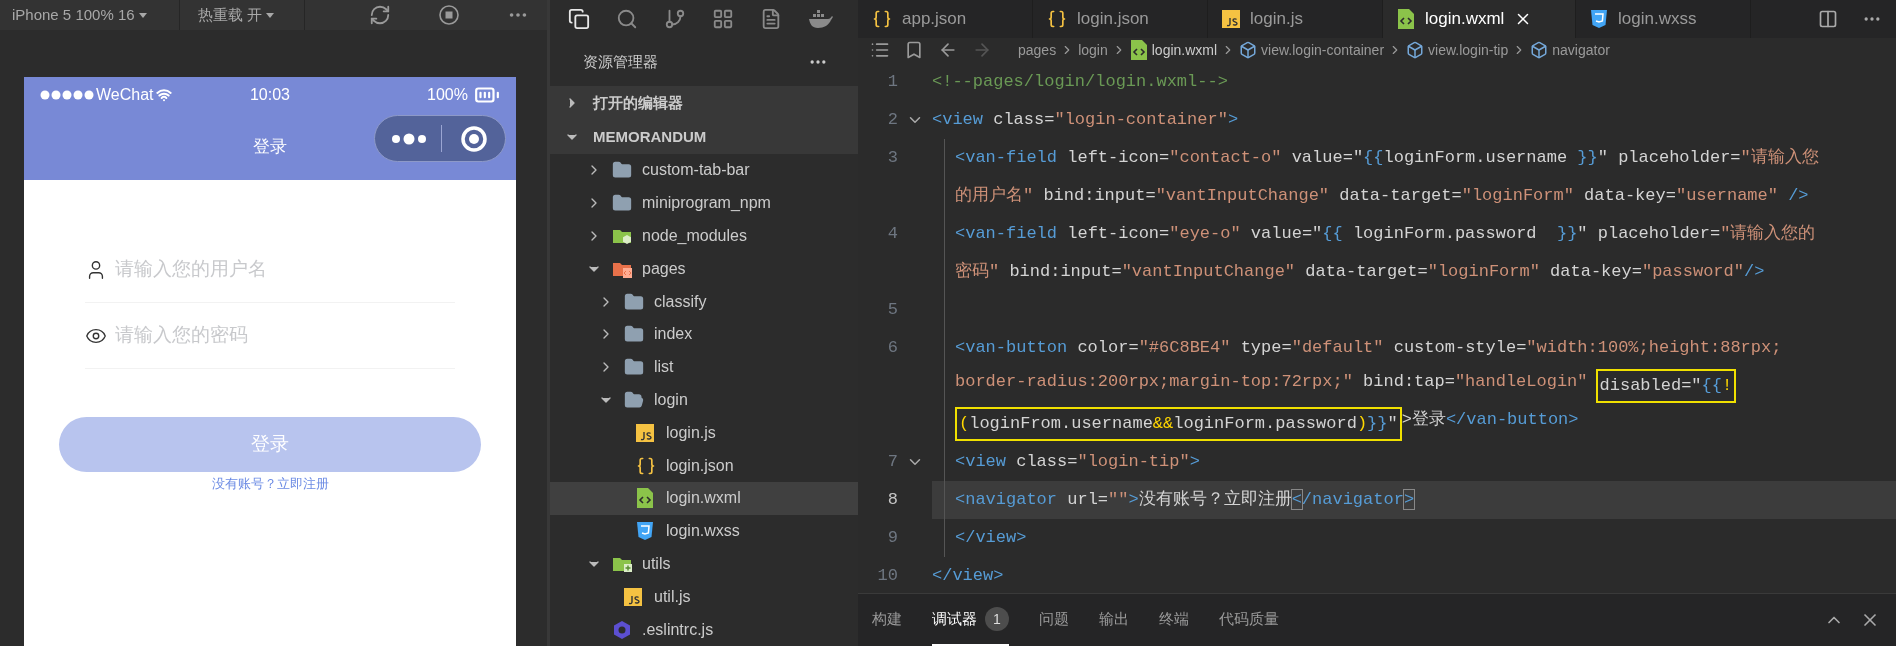 The width and height of the screenshot is (1896, 646). Describe the element at coordinates (449, 15) in the screenshot. I see `stop-icon` at that location.